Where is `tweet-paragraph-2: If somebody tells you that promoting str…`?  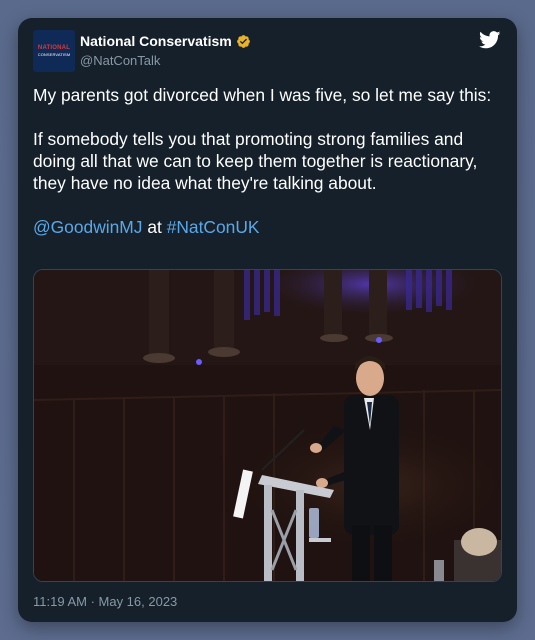 tweet-paragraph-2: If somebody tells you that promoting str… is located at coordinates (255, 161).